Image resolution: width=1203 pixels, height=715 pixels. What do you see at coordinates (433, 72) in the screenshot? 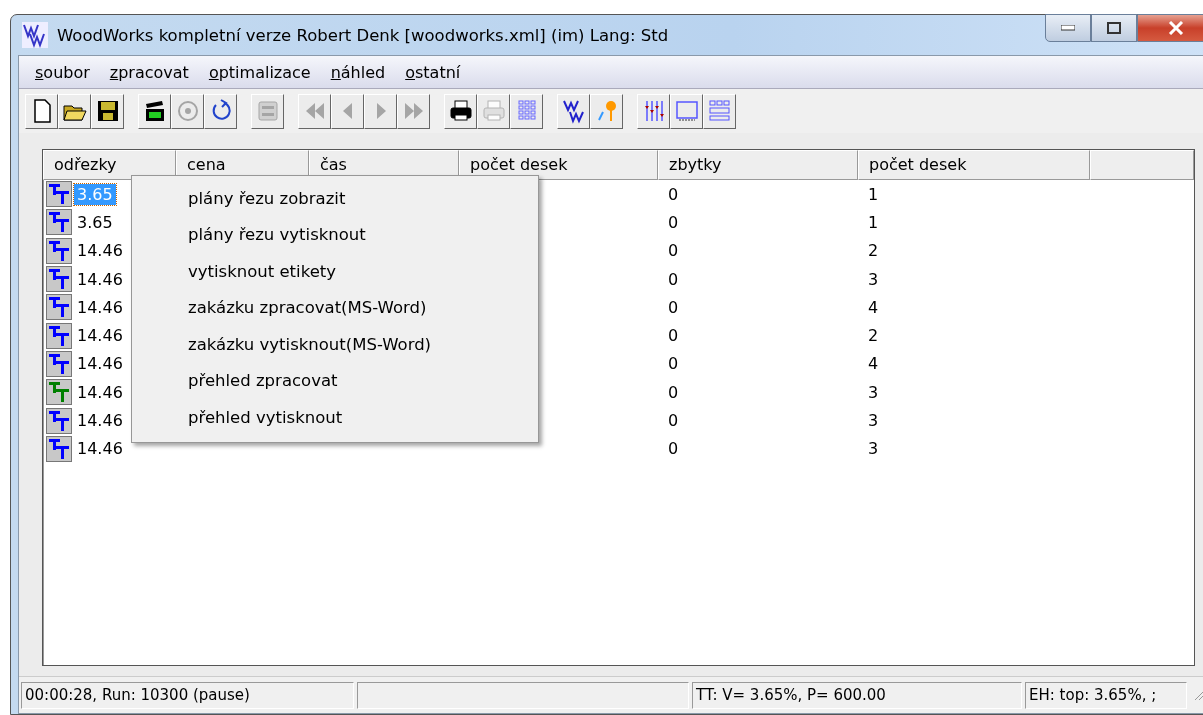
I see `menu-item: ostatní` at bounding box center [433, 72].